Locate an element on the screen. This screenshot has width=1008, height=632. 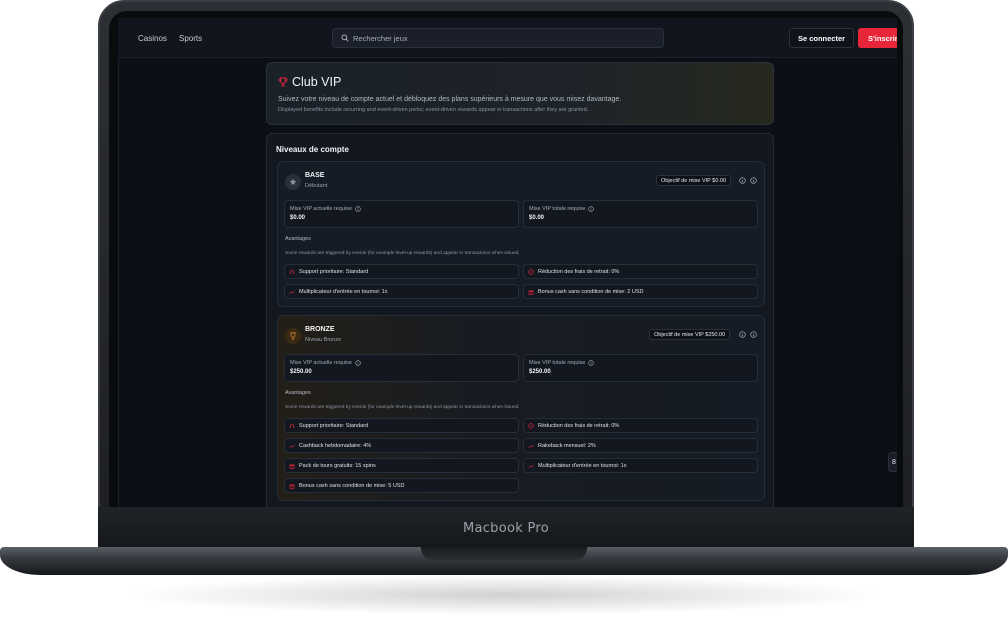
perk-label: Pack de tours gratuits: 15 spins is located at coordinates (337, 465).